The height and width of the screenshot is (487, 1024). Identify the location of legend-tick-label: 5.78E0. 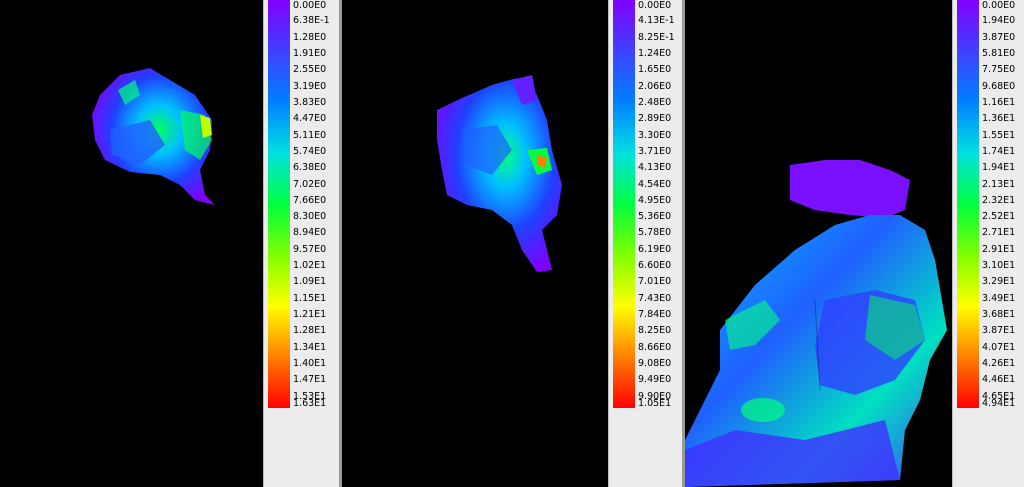
(655, 233).